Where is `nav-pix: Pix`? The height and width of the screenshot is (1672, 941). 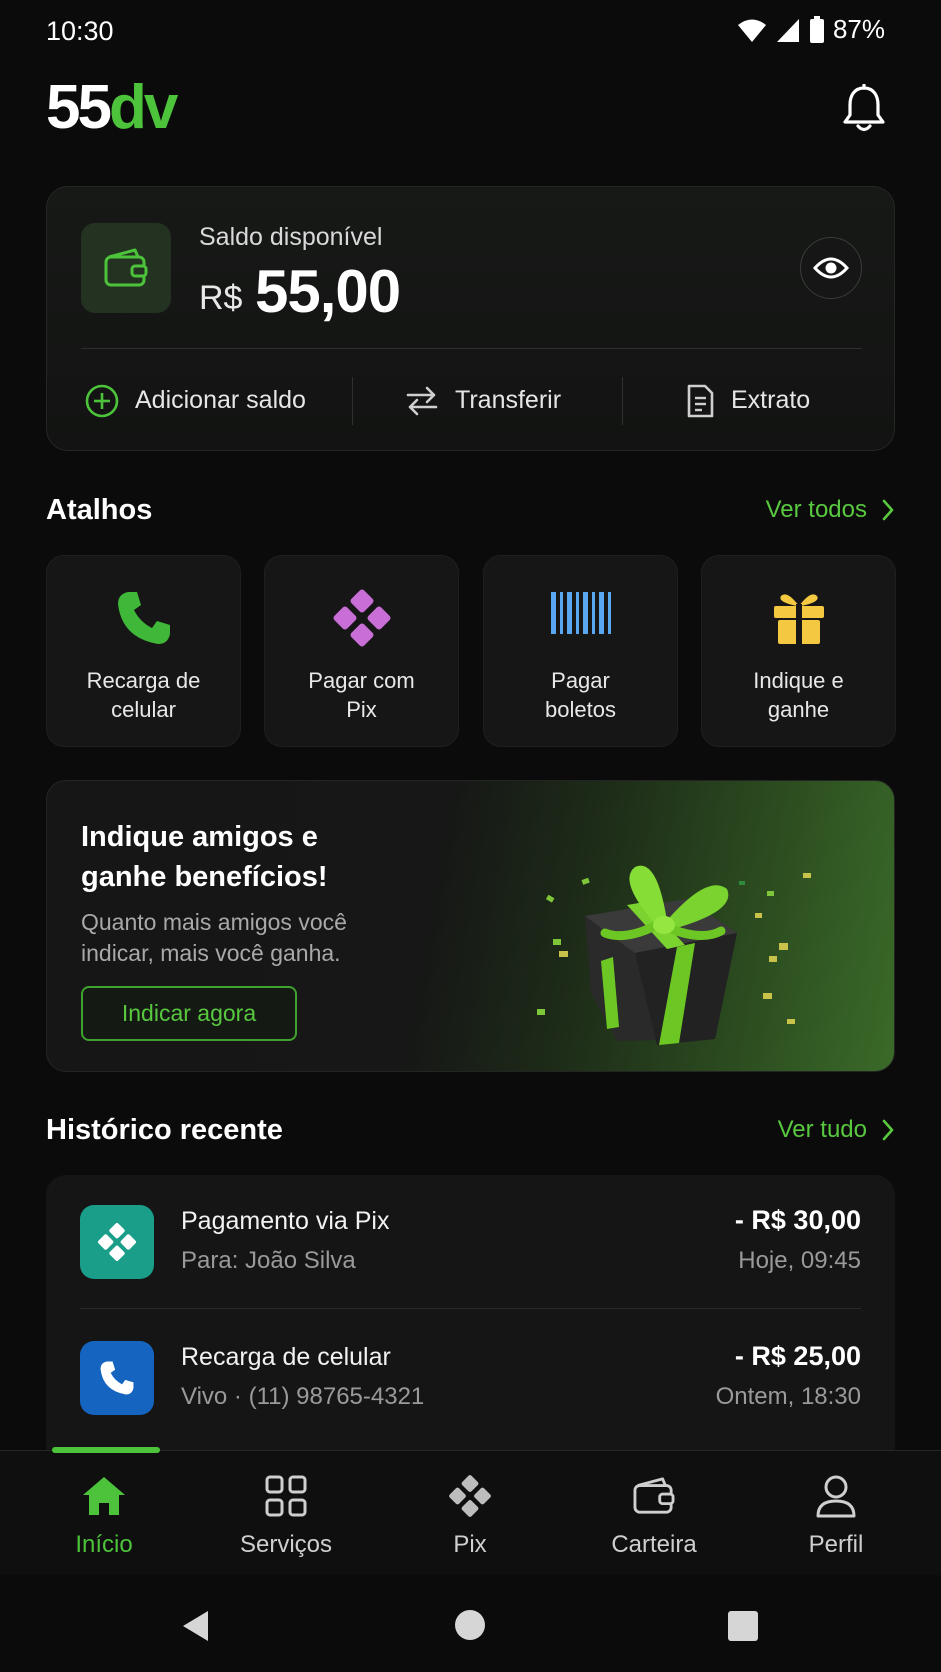 nav-pix: Pix is located at coordinates (470, 1515).